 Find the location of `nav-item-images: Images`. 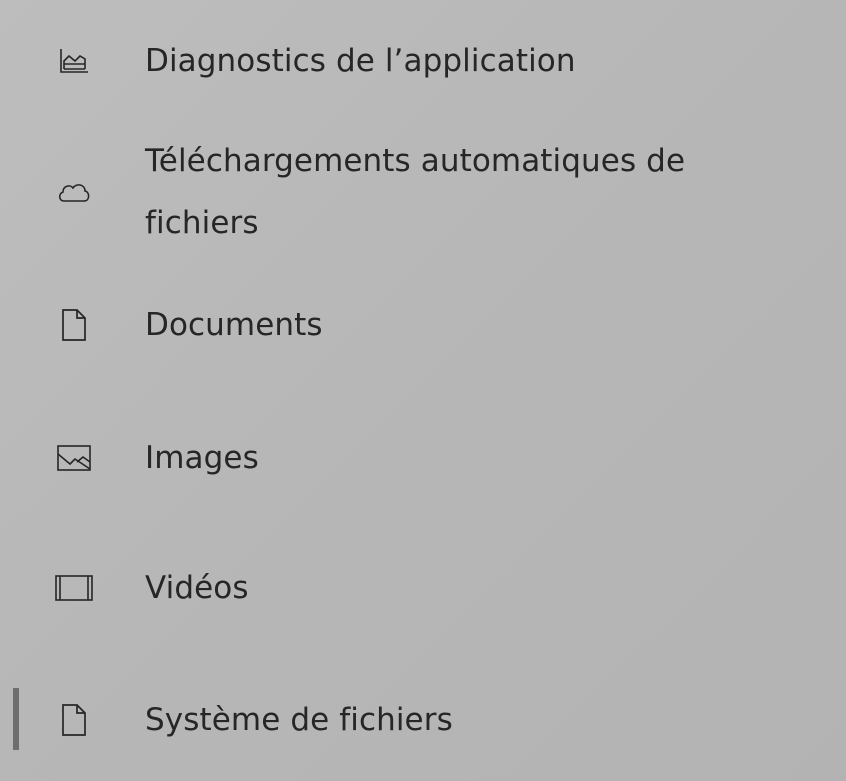

nav-item-images: Images is located at coordinates (423, 458).